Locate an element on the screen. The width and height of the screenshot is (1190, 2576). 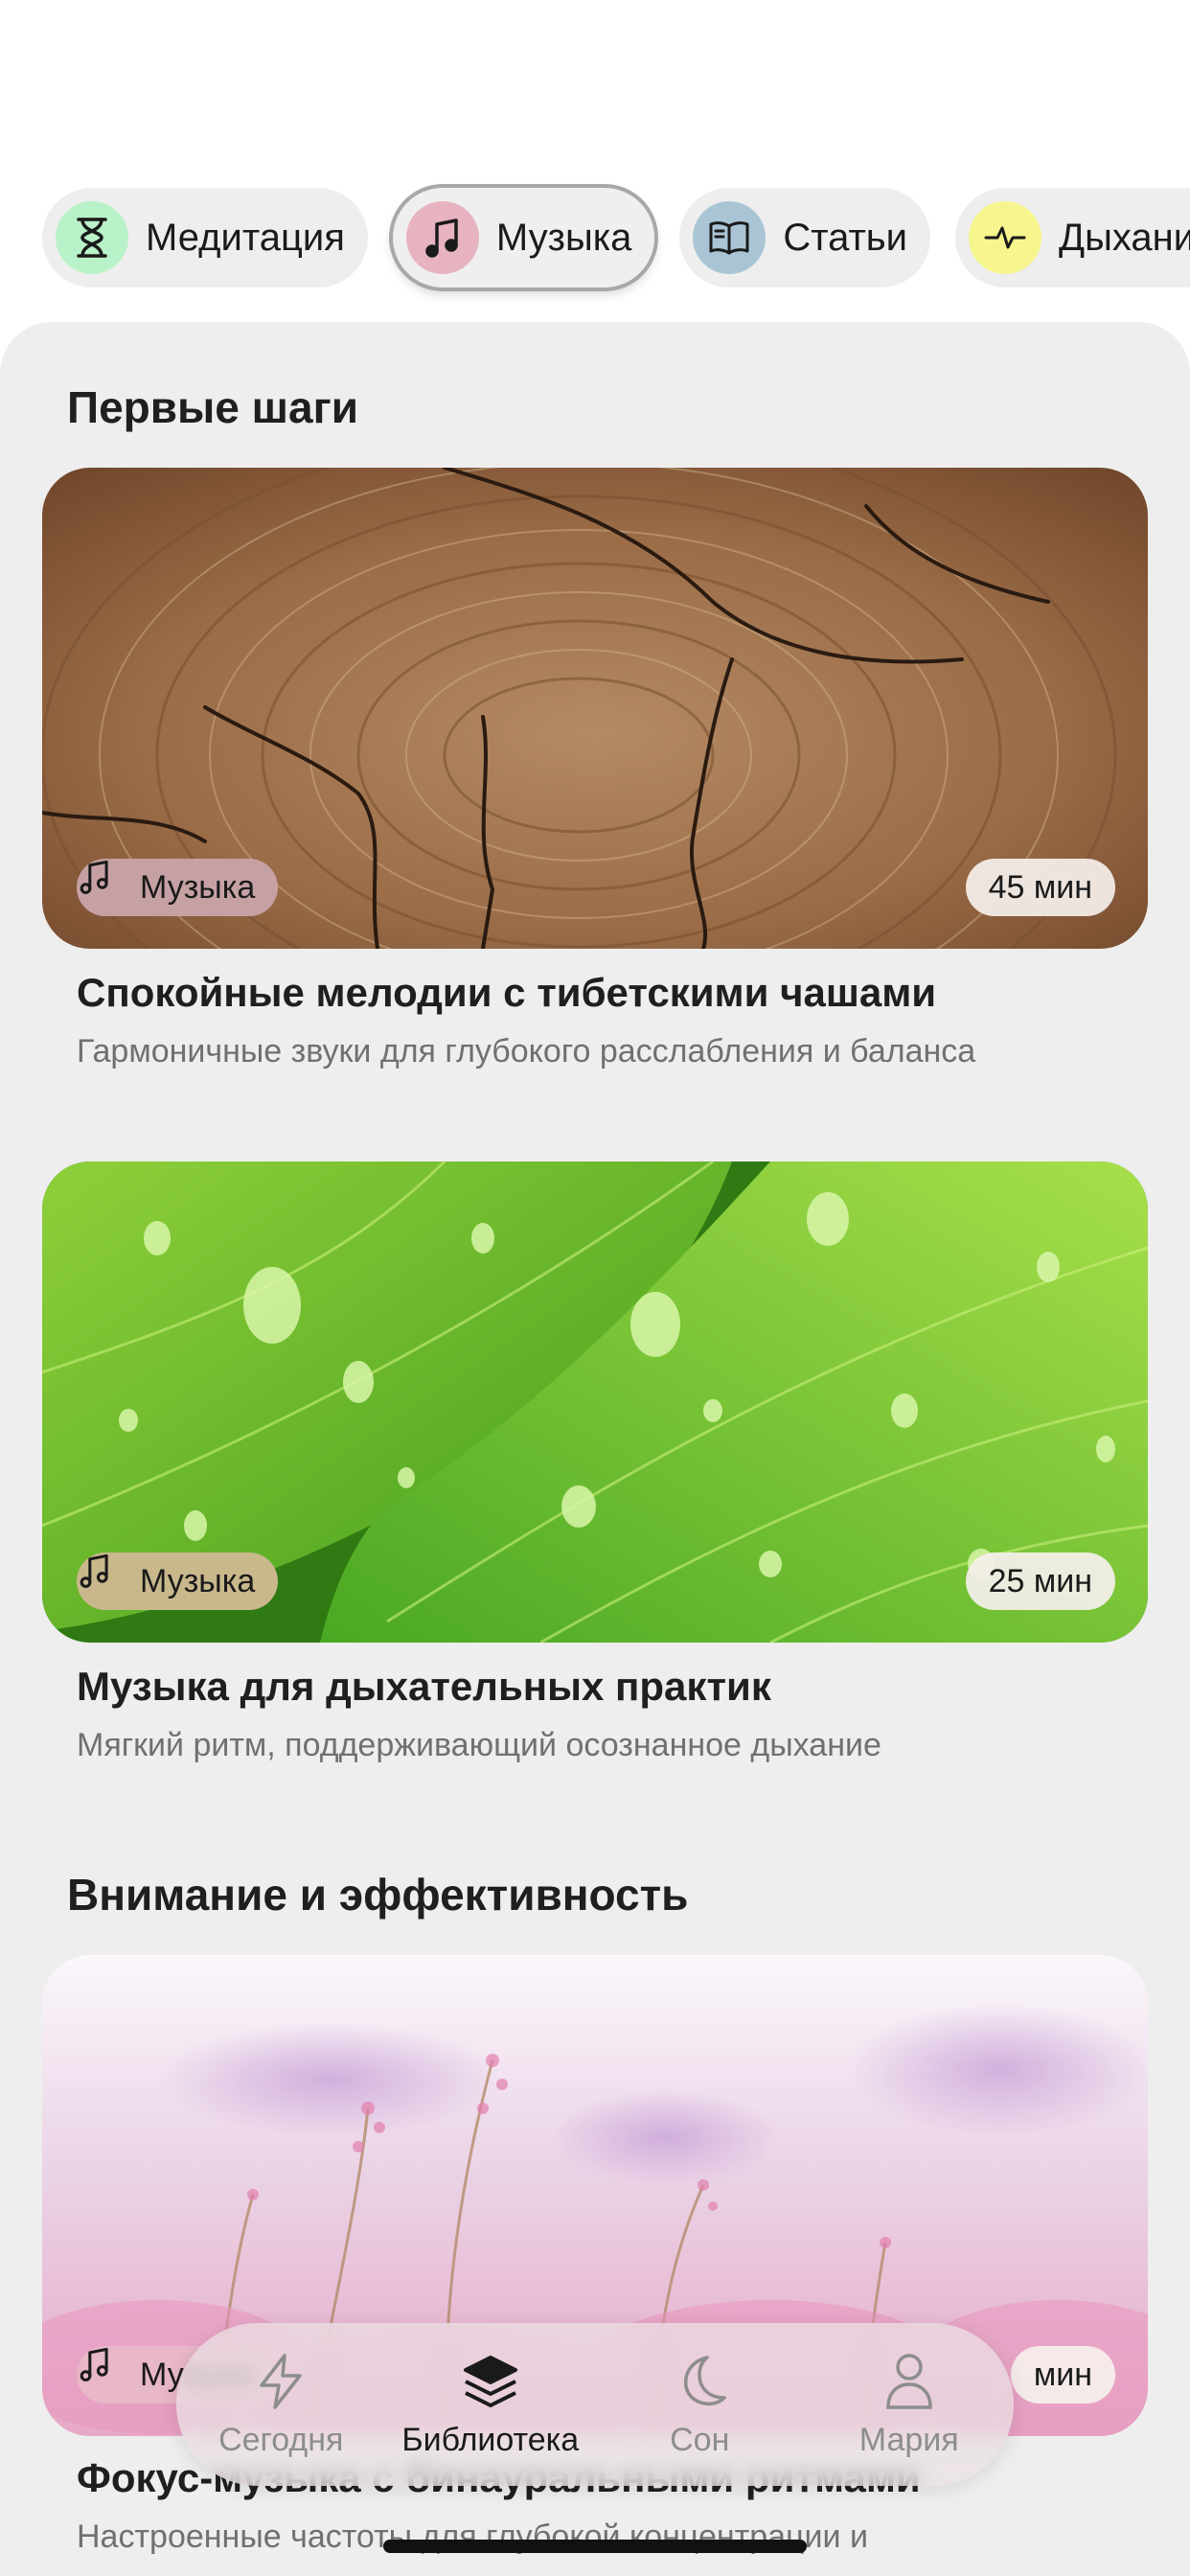
nav-item-sleep: Сон is located at coordinates (700, 2405).